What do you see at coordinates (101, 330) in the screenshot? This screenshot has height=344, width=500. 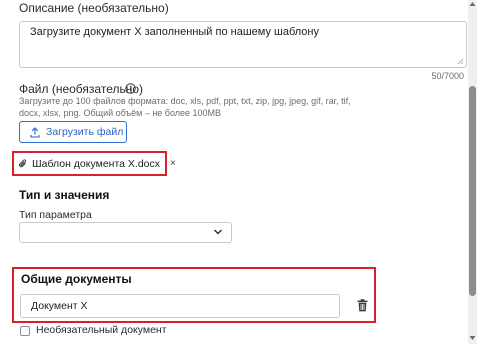 I see `optional-document-label: Необязательный документ` at bounding box center [101, 330].